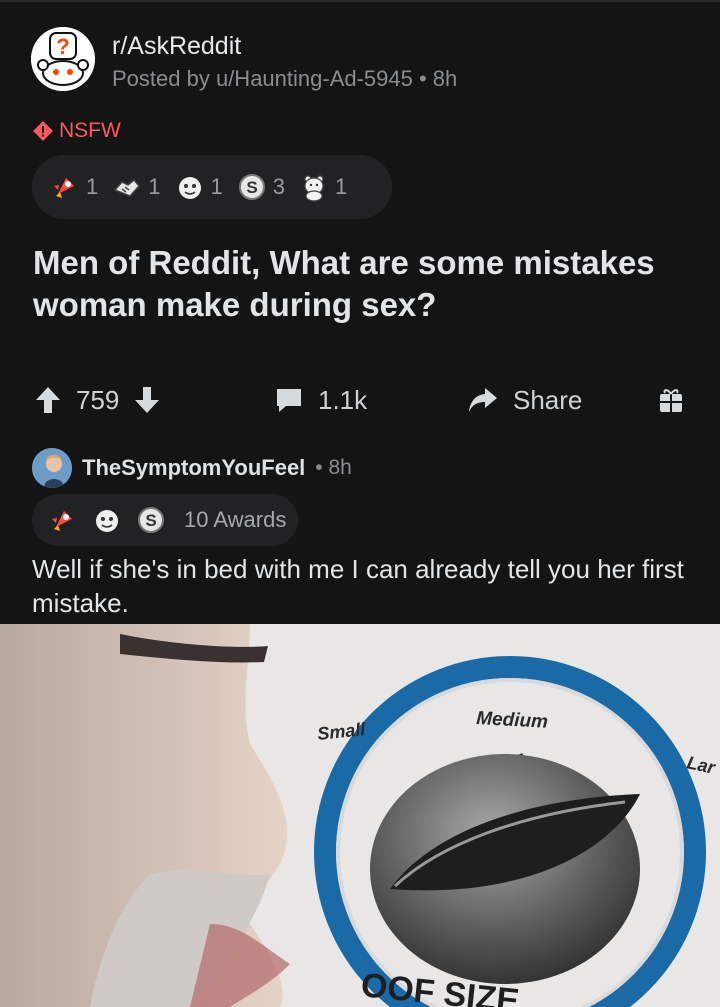 The image size is (720, 1007). I want to click on vote-count: 759, so click(98, 399).